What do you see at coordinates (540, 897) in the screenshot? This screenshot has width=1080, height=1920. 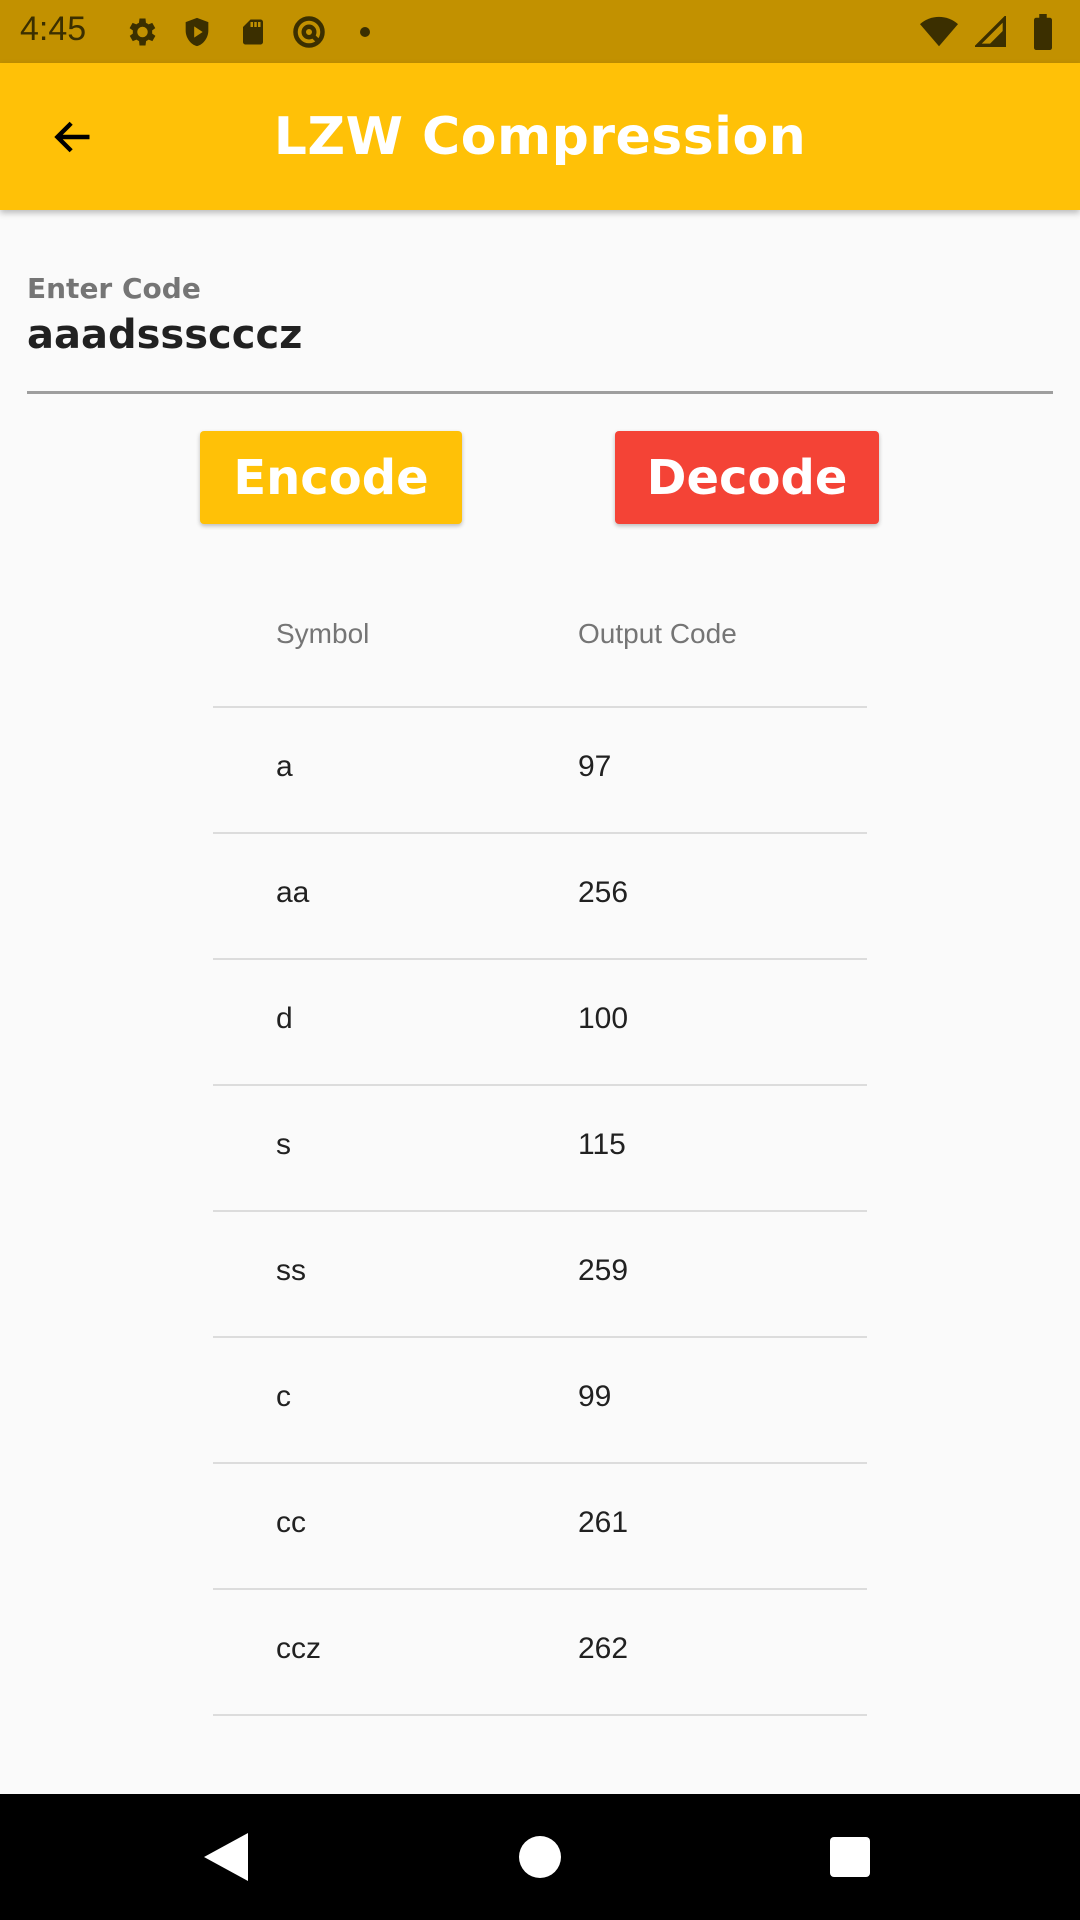 I see `table-row: aa 256` at bounding box center [540, 897].